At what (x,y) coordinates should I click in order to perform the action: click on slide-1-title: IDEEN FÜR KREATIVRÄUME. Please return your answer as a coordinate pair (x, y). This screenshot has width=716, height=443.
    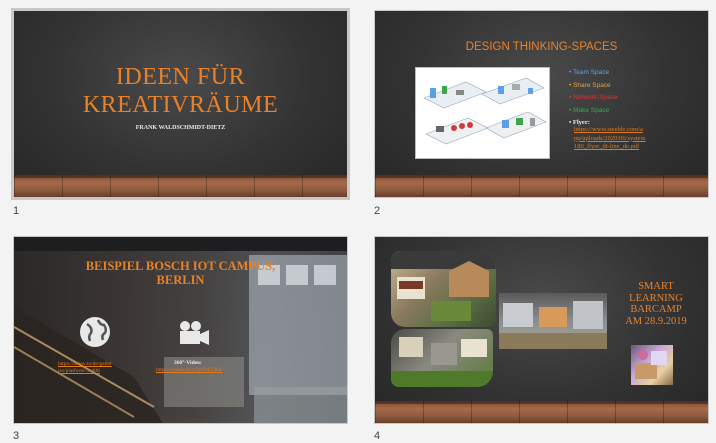
    Looking at the image, I should click on (180, 91).